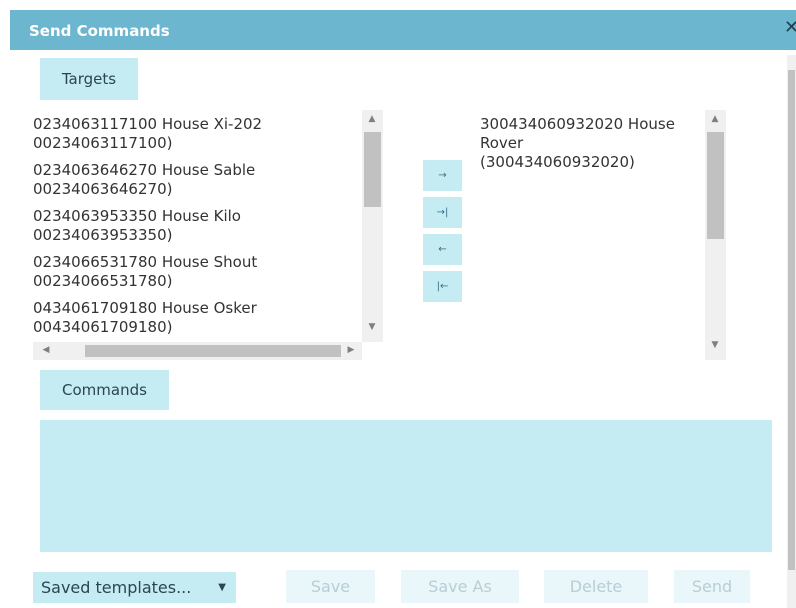 The height and width of the screenshot is (608, 796). I want to click on arrow-right-icon: →, so click(442, 175).